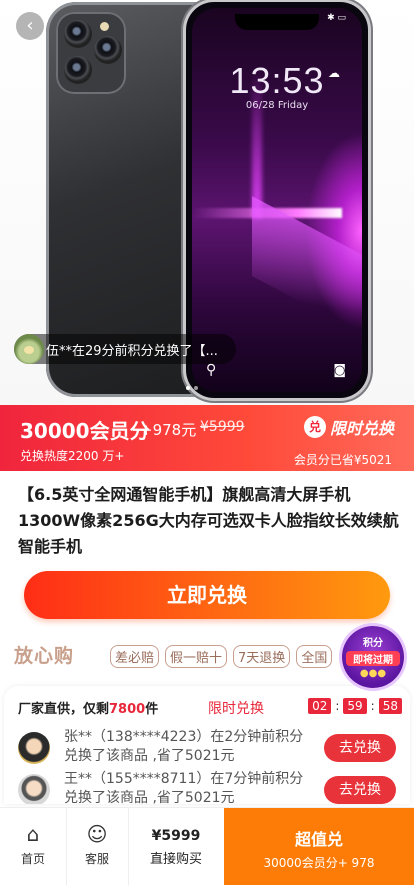 This screenshot has width=414, height=885. What do you see at coordinates (176, 846) in the screenshot?
I see `direct-buy-button: ¥5999 直接购买` at bounding box center [176, 846].